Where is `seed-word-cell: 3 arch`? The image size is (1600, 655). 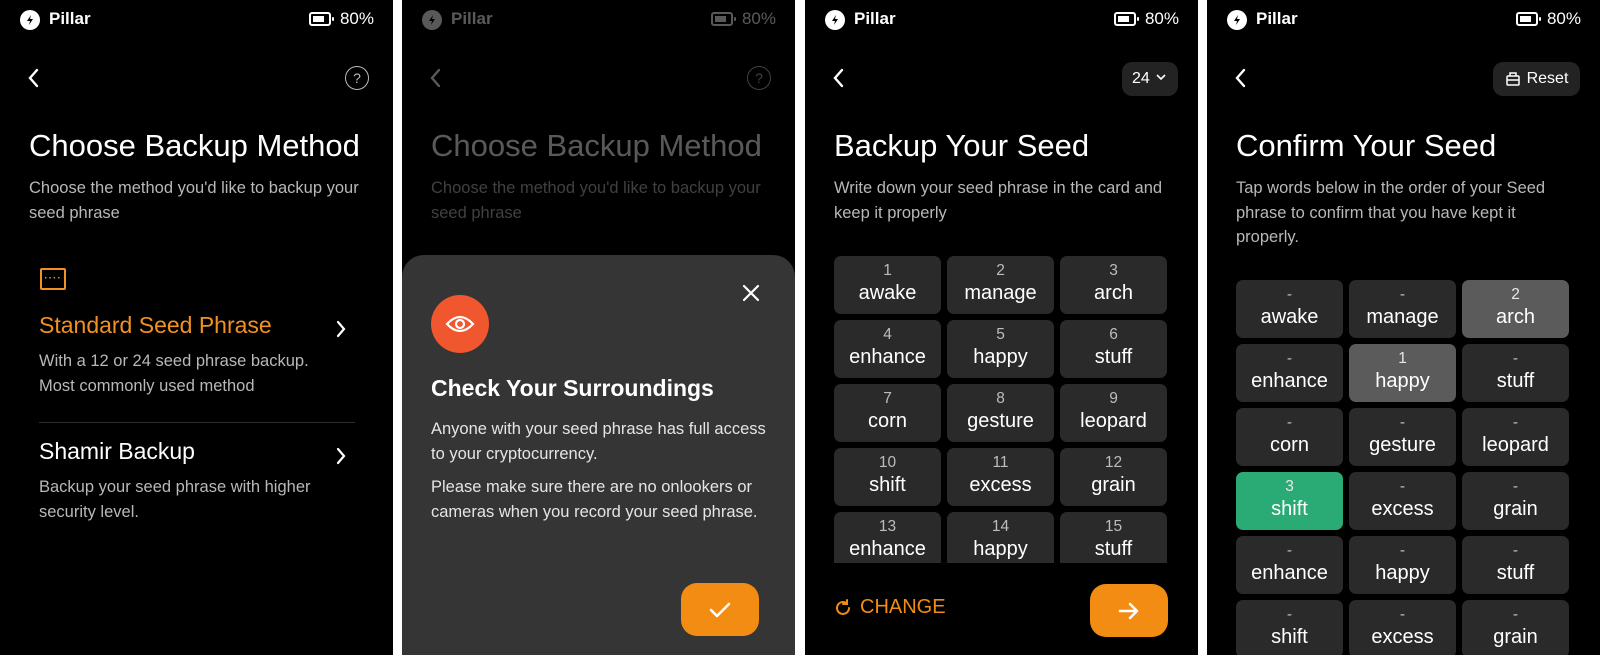
seed-word-cell: 3 arch is located at coordinates (1113, 285).